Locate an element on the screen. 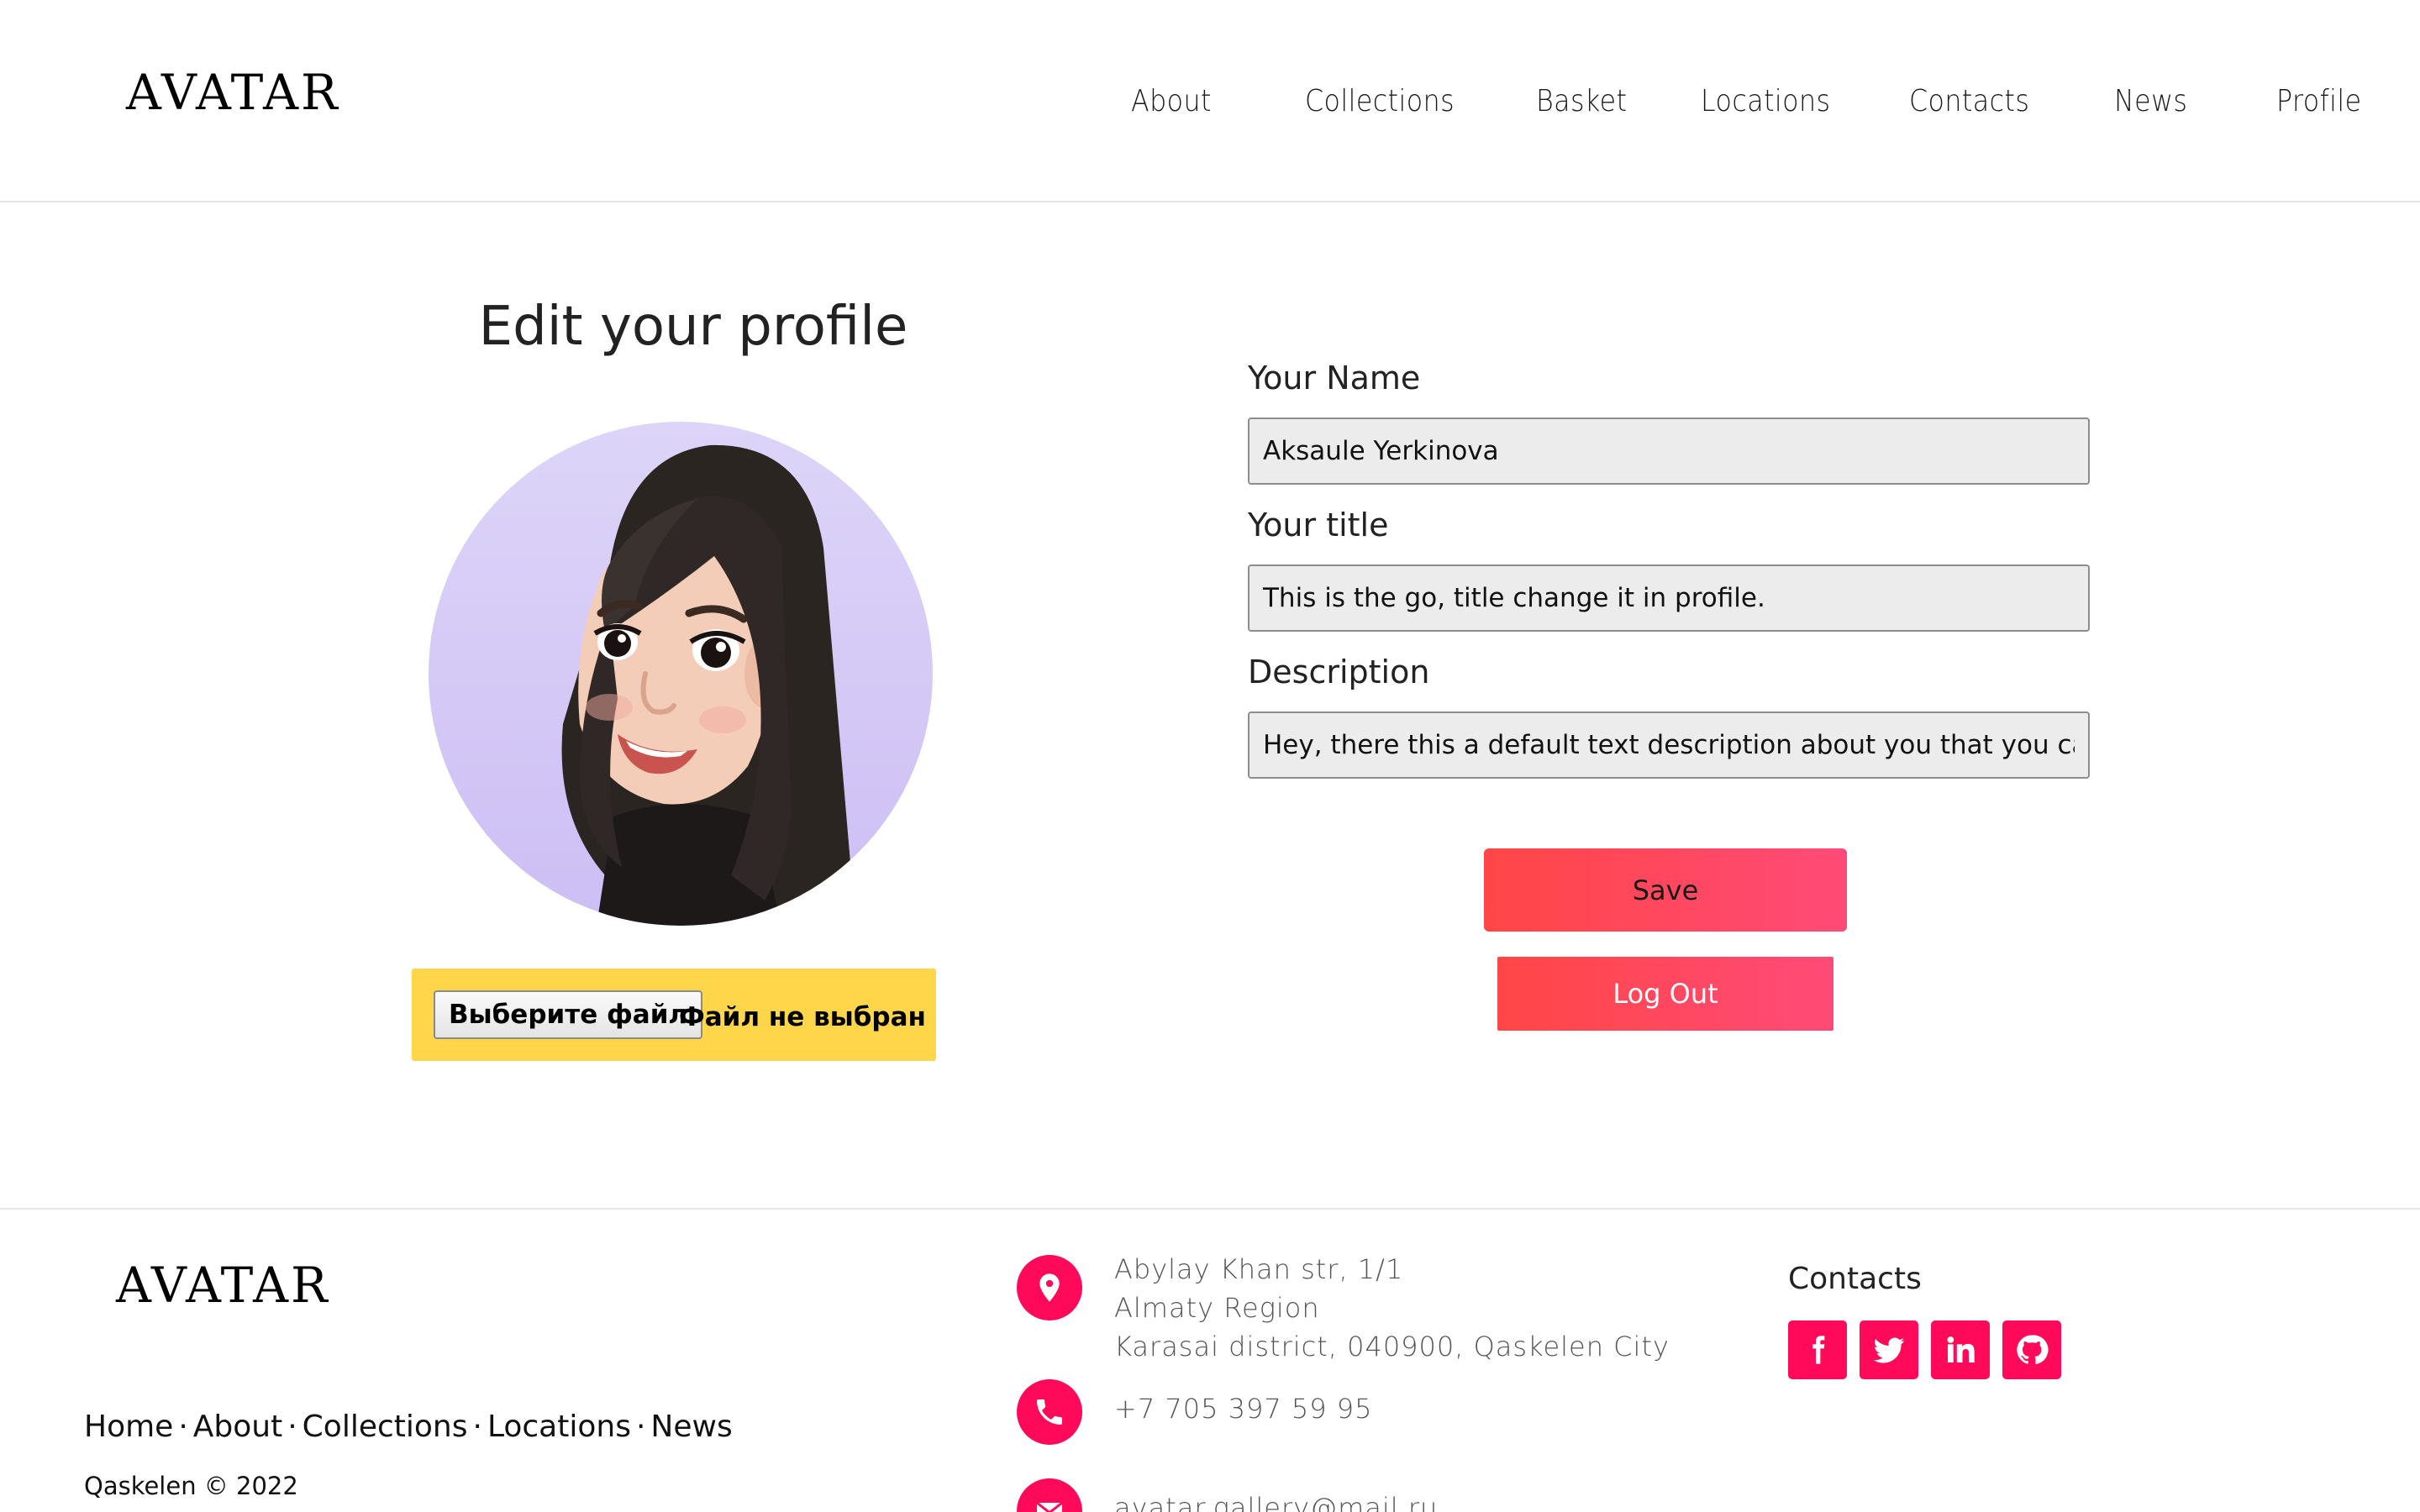  twitter-icon is located at coordinates (1889, 1349).